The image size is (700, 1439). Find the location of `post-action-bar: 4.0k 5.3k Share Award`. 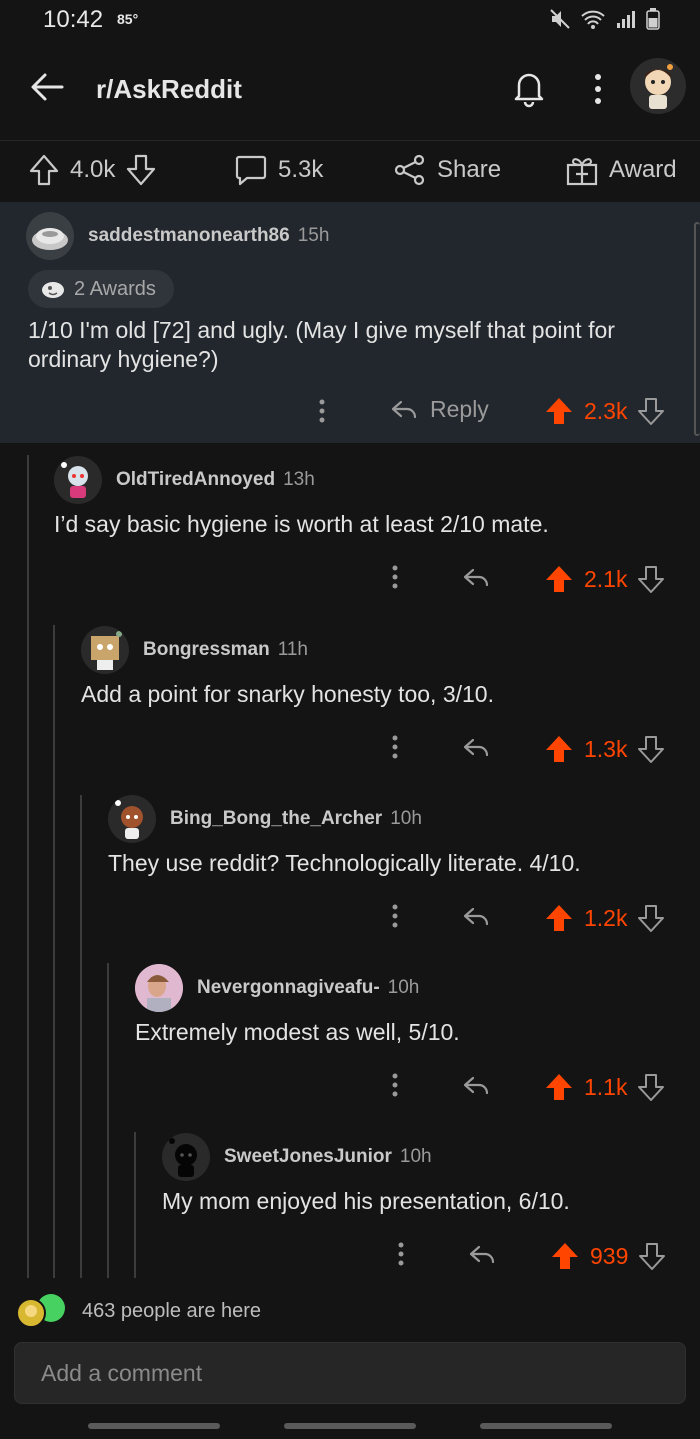

post-action-bar: 4.0k 5.3k Share Award is located at coordinates (350, 171).